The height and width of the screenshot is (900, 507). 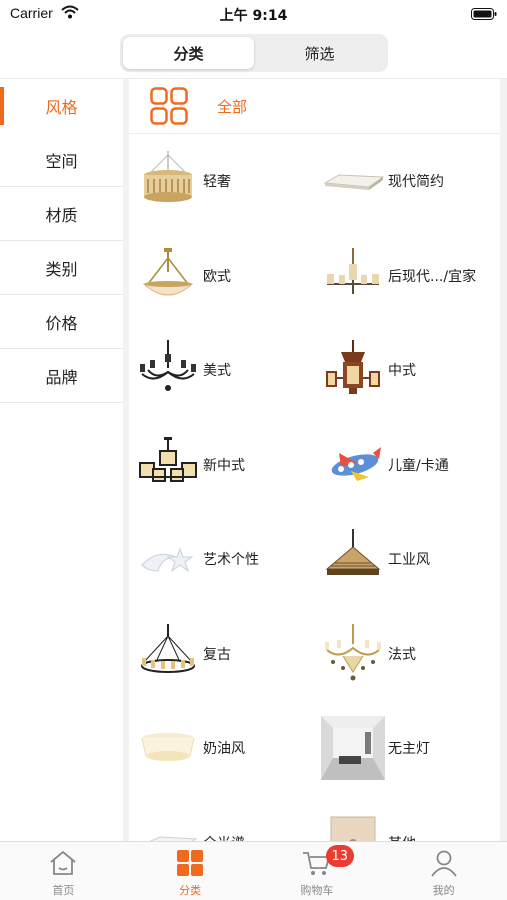 What do you see at coordinates (353, 559) in the screenshot?
I see `industrial-pendant-icon` at bounding box center [353, 559].